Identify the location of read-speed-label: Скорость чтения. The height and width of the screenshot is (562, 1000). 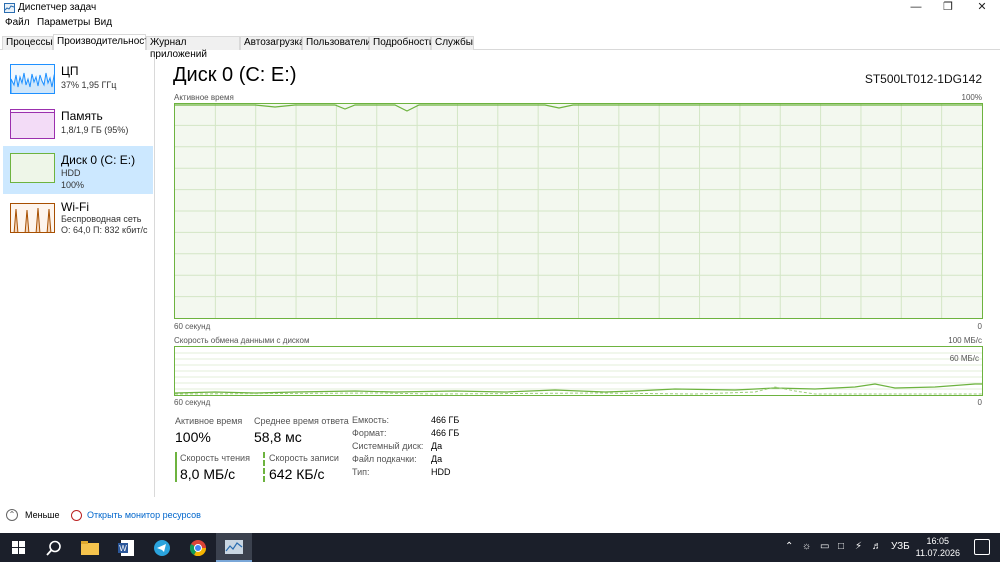
(215, 458).